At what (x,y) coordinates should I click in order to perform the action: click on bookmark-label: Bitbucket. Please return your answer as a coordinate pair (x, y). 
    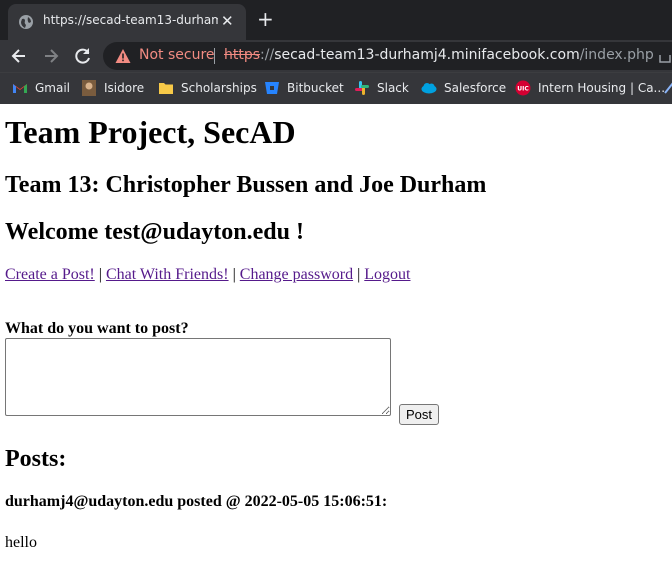
    Looking at the image, I should click on (315, 88).